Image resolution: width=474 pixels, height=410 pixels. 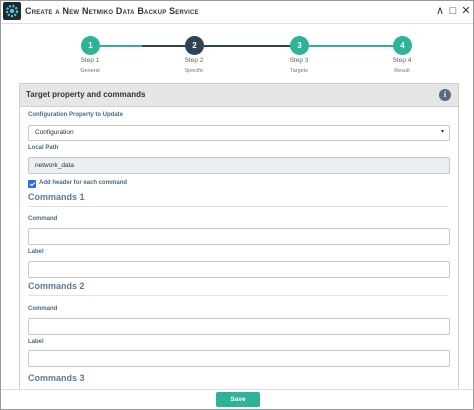 What do you see at coordinates (43, 309) in the screenshot?
I see `command-2-label: Command` at bounding box center [43, 309].